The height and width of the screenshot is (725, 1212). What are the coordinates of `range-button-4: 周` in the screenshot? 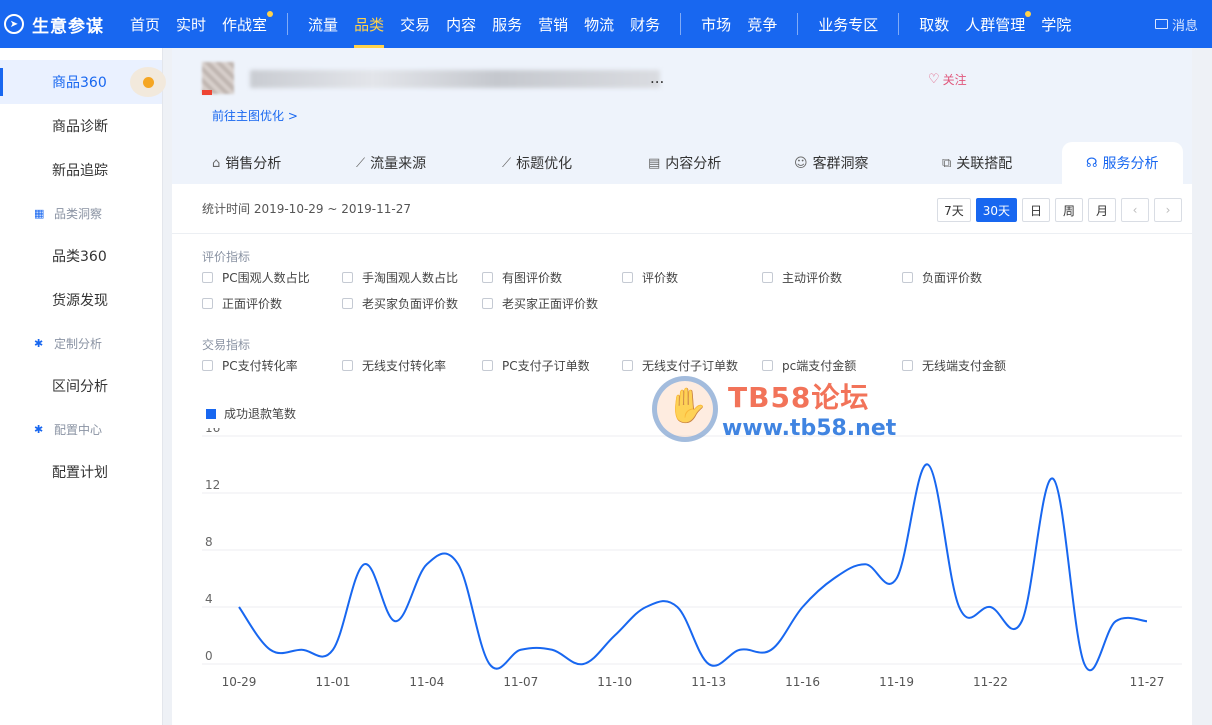 It's located at (1069, 210).